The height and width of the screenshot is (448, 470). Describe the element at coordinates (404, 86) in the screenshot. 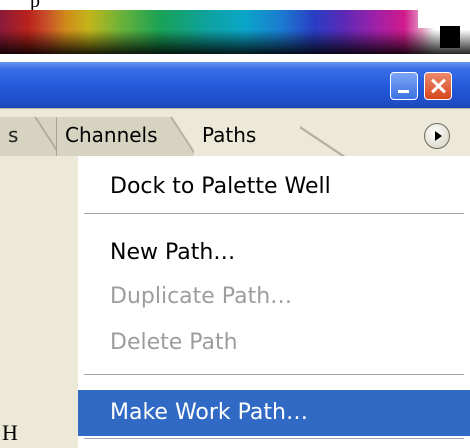

I see `minimize-button` at that location.